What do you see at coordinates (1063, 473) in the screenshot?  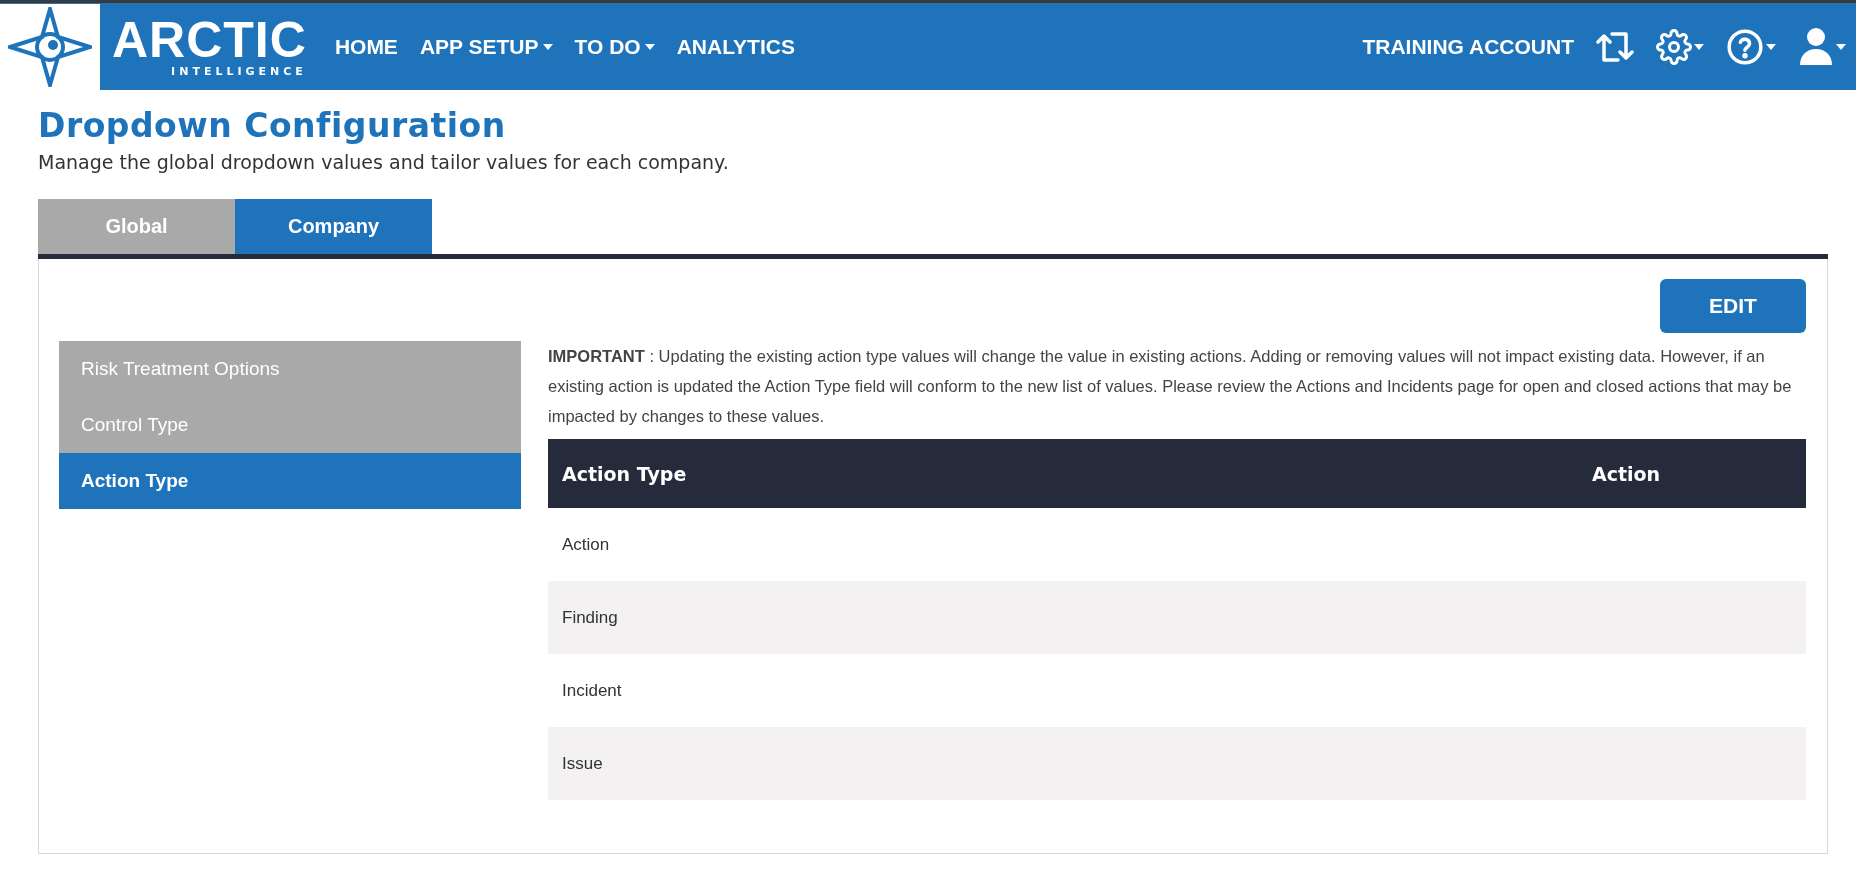 I see `column-header: Action Type` at bounding box center [1063, 473].